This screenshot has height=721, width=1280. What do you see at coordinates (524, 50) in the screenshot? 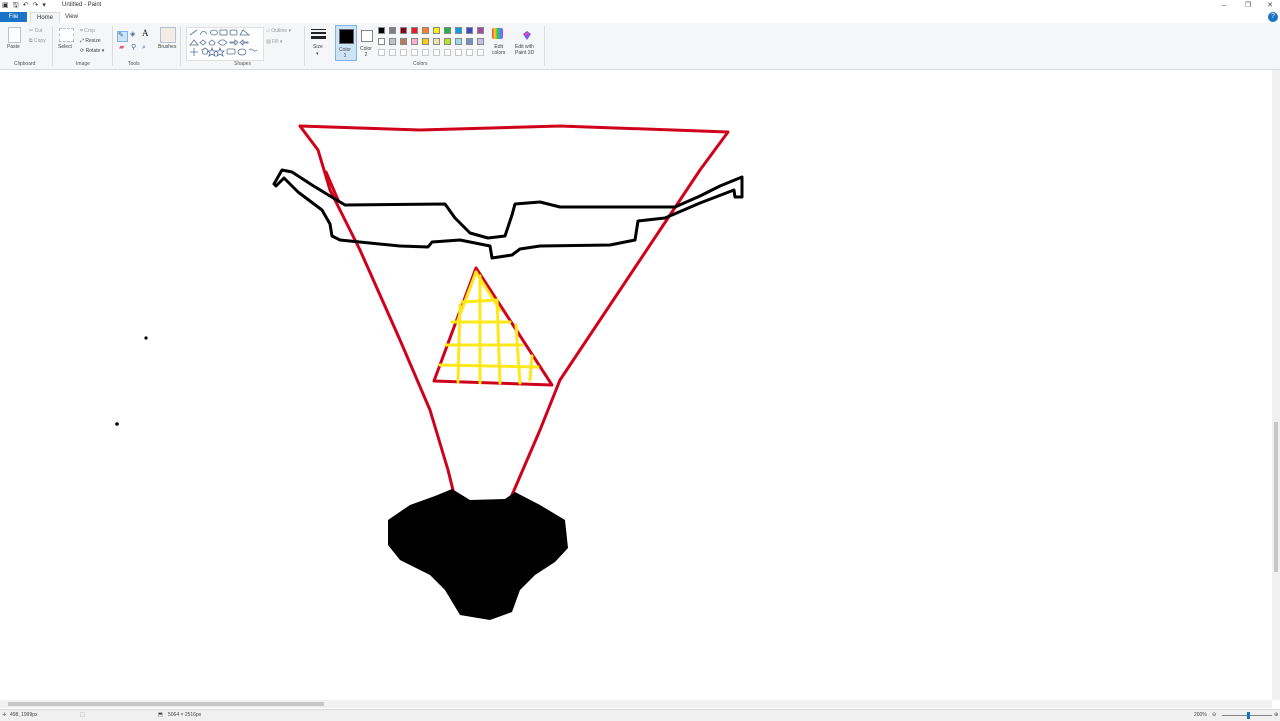
I see `edit-with-paint3d-button: Edit with Paint 3D` at bounding box center [524, 50].